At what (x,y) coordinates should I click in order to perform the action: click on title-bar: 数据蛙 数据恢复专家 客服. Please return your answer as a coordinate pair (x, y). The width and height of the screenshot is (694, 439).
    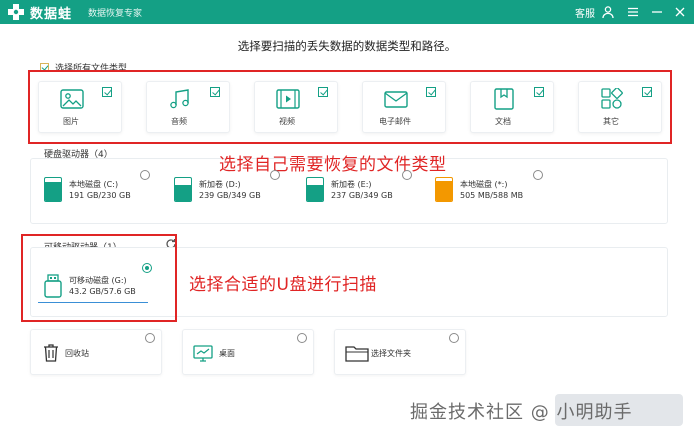
    Looking at the image, I should click on (347, 12).